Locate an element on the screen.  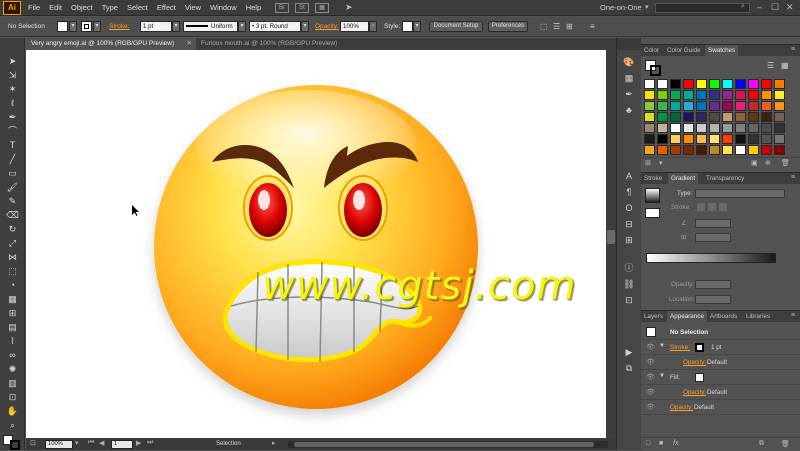
menu-select: Select is located at coordinates (137, 7).